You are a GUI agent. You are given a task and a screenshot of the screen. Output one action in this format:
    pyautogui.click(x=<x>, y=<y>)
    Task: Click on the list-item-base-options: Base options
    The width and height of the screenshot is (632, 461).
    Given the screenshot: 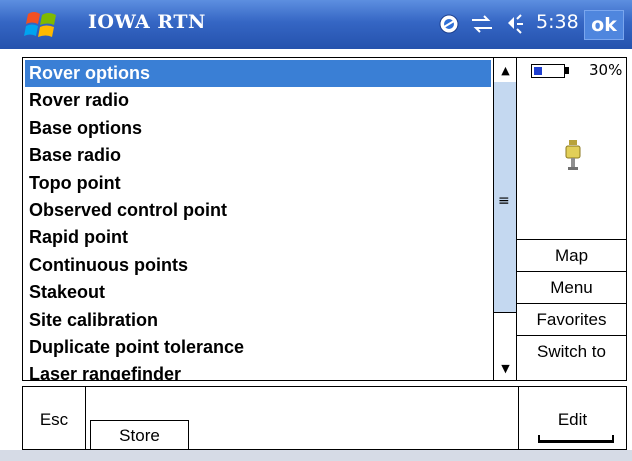 What is the action you would take?
    pyautogui.click(x=258, y=128)
    